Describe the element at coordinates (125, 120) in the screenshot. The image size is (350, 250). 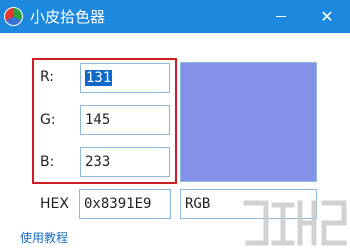
I see `g-input: 145` at that location.